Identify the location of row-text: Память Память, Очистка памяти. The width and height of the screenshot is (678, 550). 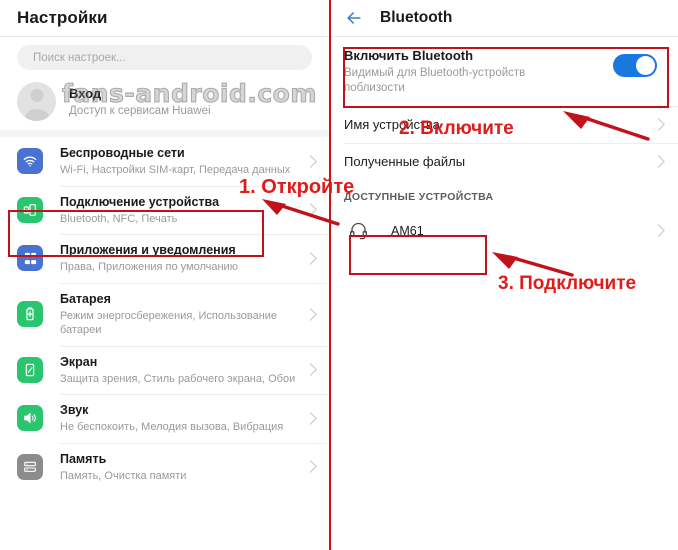
(179, 467).